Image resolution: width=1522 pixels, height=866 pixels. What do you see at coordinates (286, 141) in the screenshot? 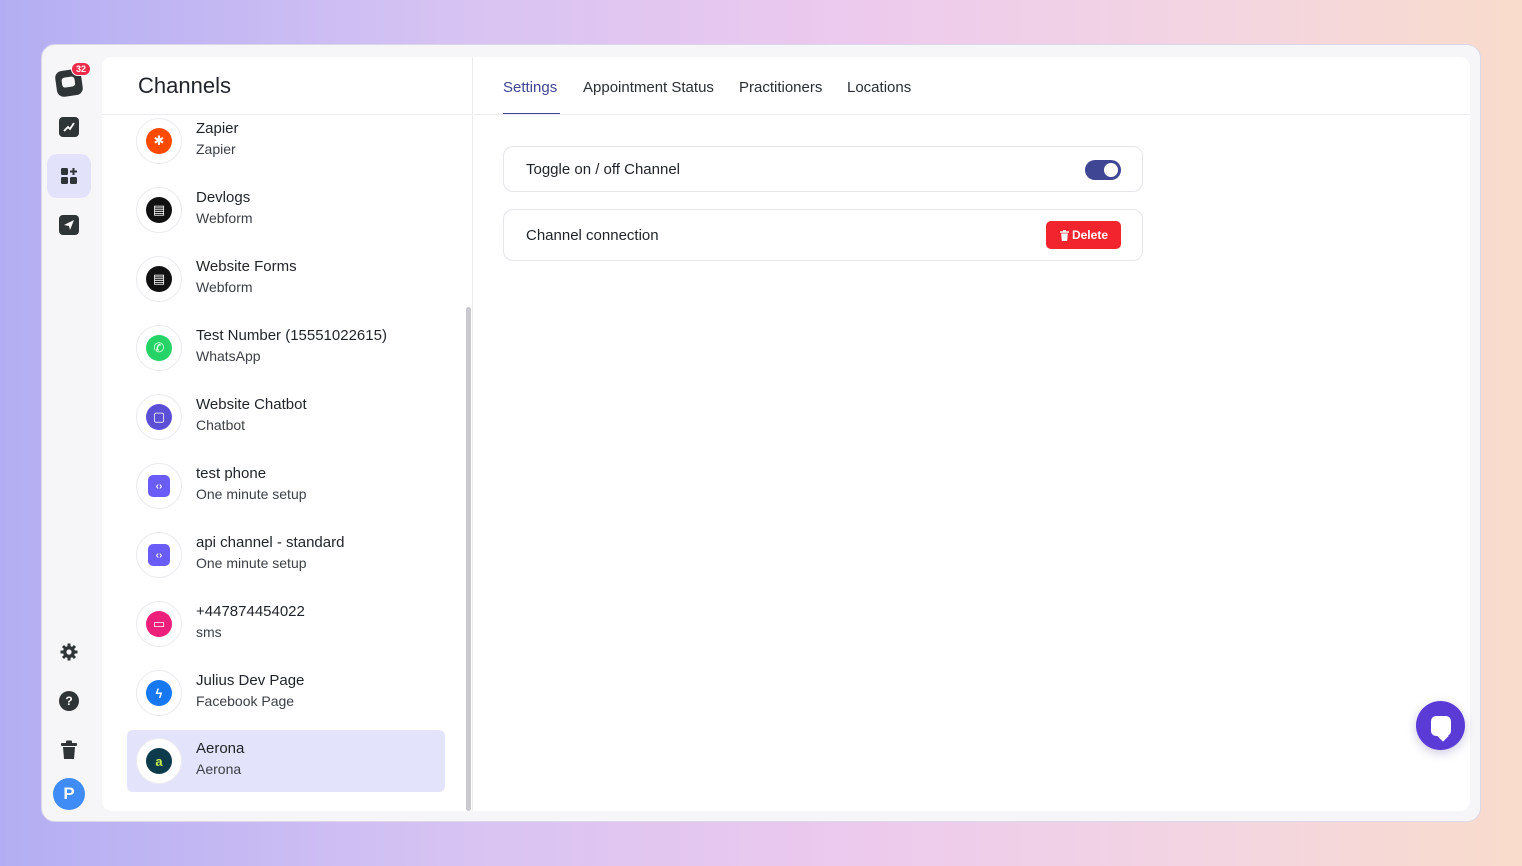
I see `channel-item-zapier: ✱ Zapier Zapier` at bounding box center [286, 141].